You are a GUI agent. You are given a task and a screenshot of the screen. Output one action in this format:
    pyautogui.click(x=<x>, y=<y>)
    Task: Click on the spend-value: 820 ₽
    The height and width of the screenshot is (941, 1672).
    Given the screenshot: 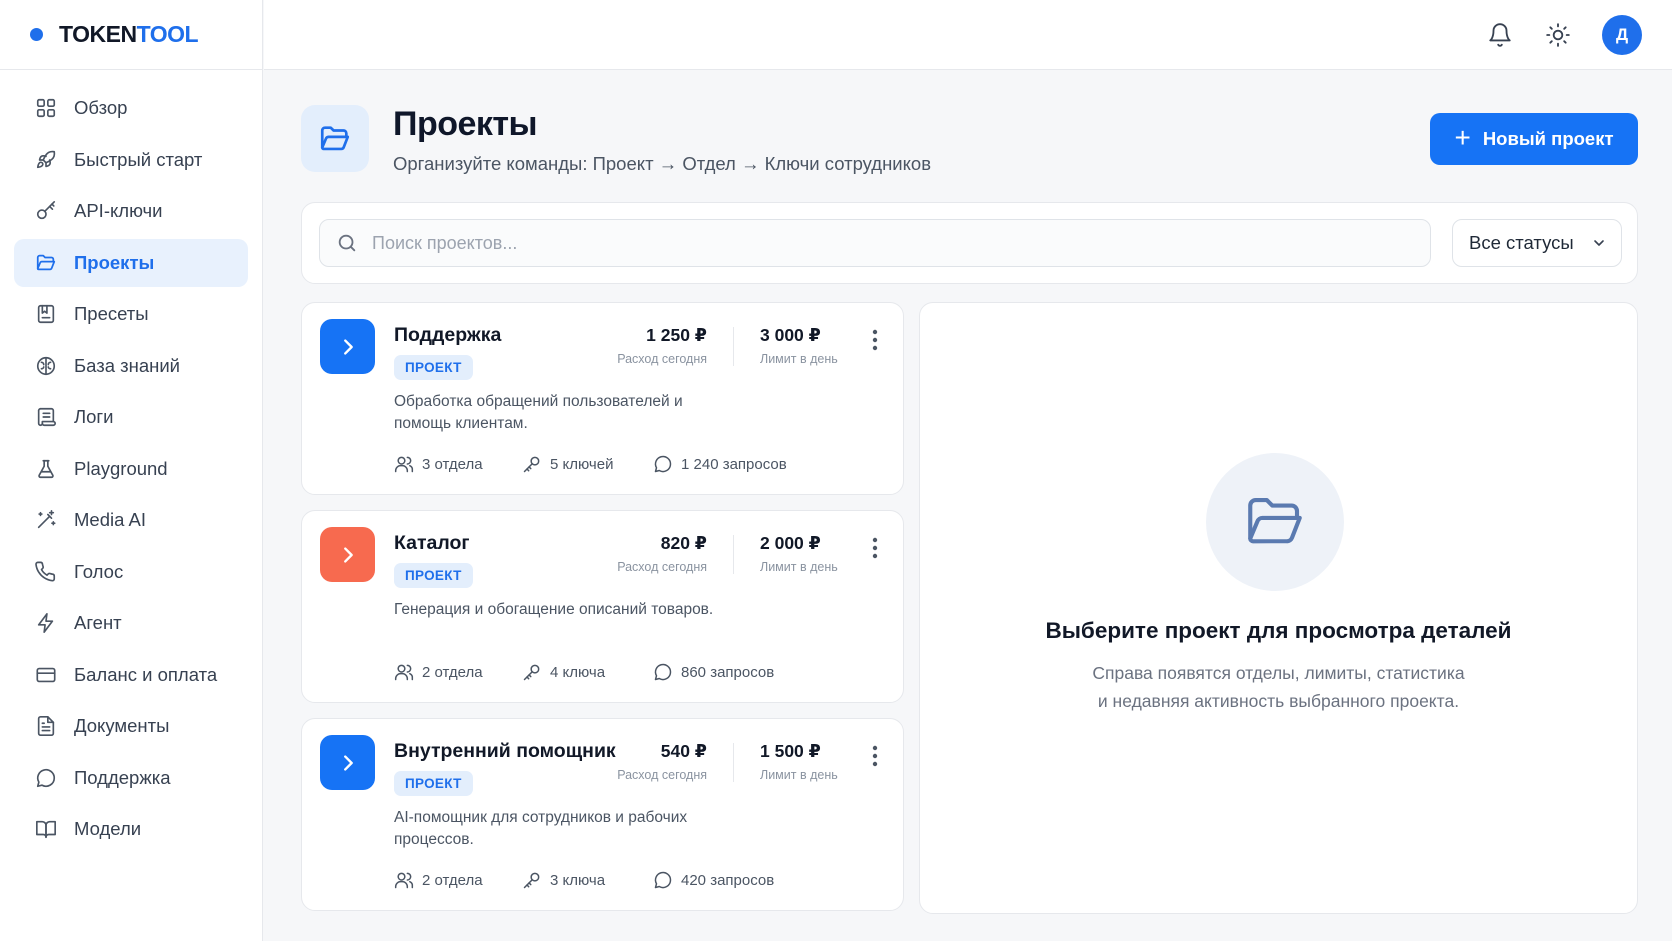 What is the action you would take?
    pyautogui.click(x=683, y=543)
    